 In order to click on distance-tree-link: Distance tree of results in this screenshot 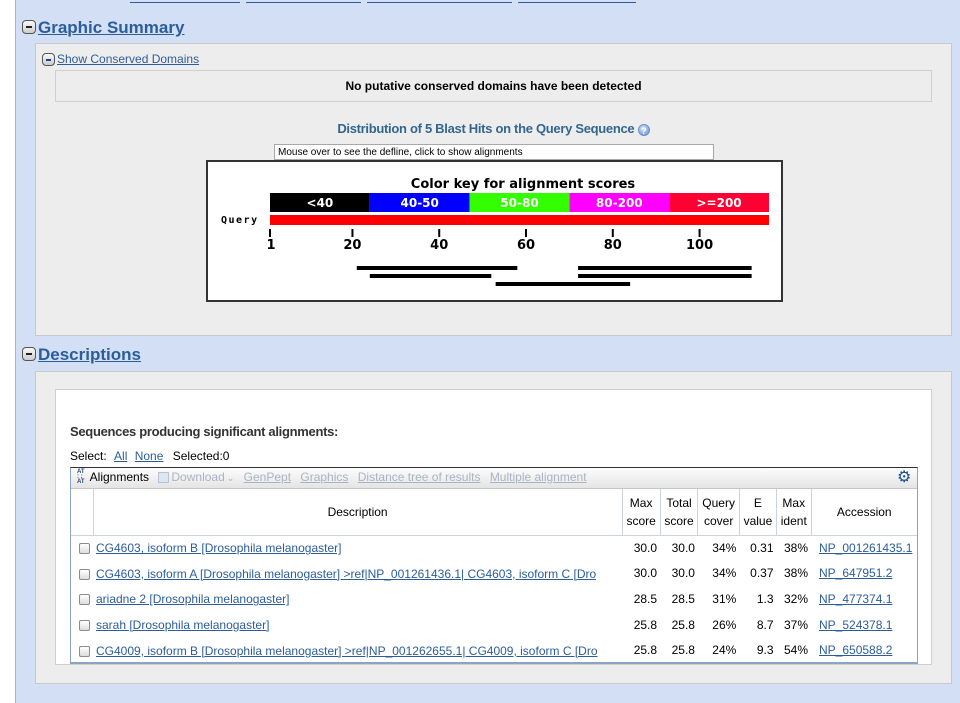, I will do `click(419, 477)`.